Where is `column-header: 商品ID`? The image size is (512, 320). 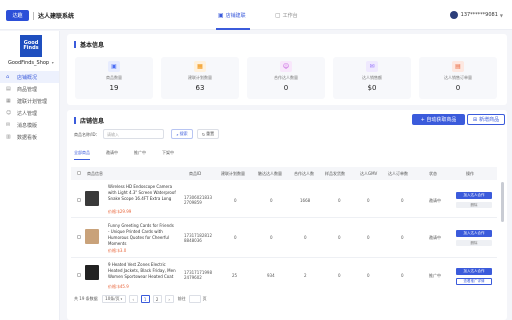 column-header: 商品ID is located at coordinates (195, 173).